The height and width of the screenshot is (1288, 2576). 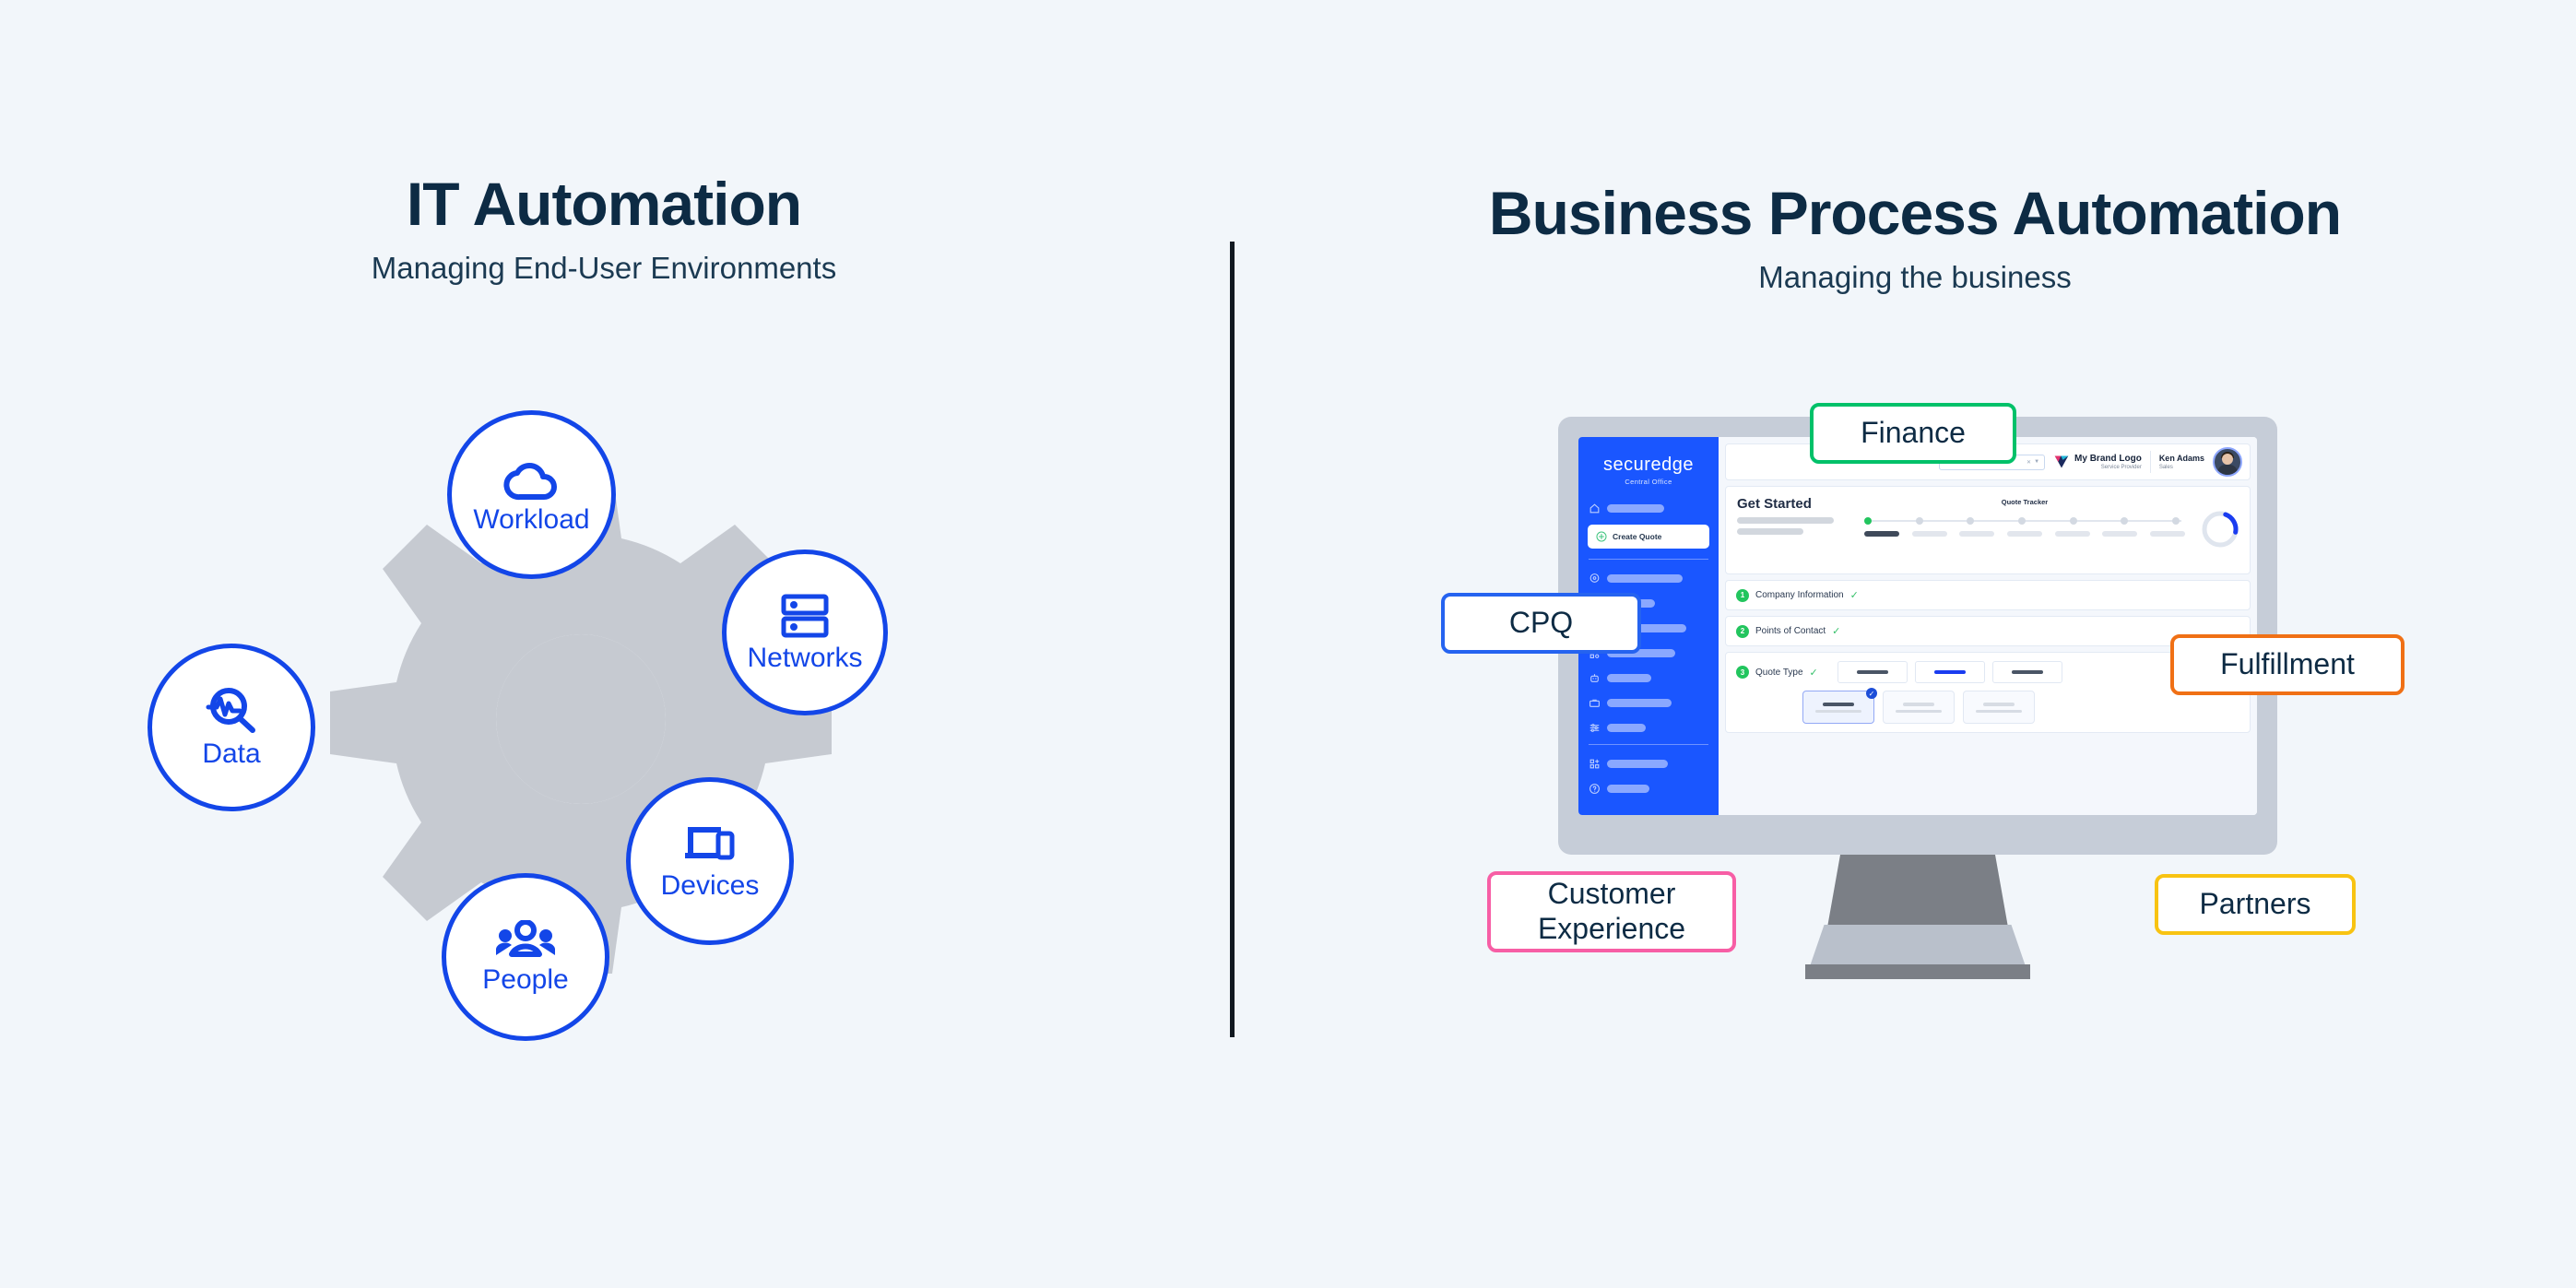 What do you see at coordinates (1779, 672) in the screenshot?
I see `step-label: Quote Type` at bounding box center [1779, 672].